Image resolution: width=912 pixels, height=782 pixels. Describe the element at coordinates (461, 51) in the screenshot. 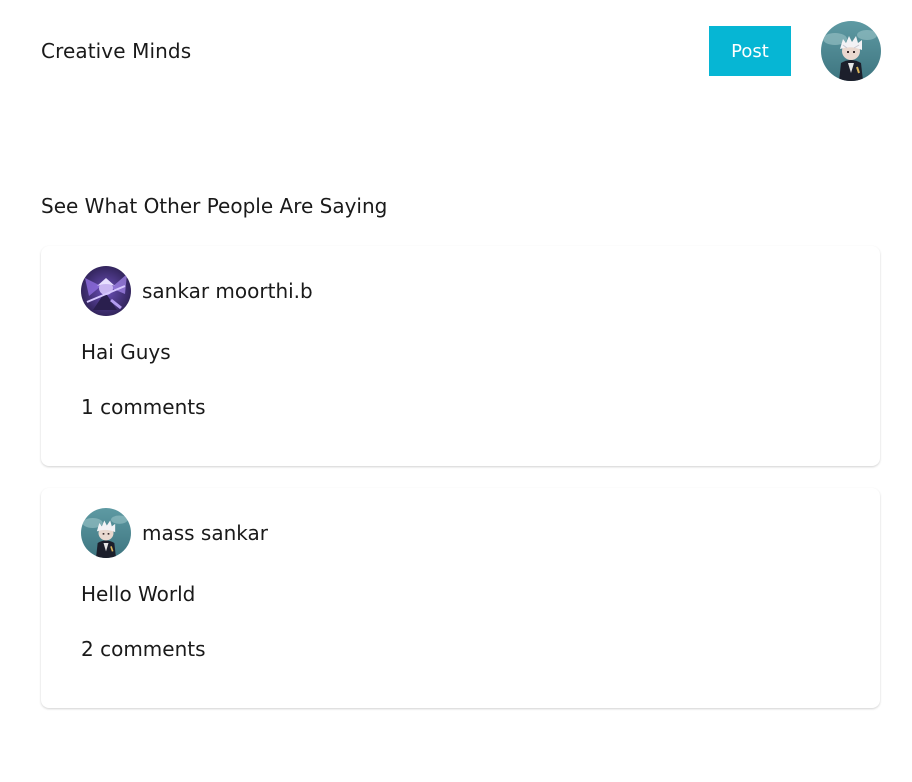

I see `top-nav: Creative Minds Post` at that location.